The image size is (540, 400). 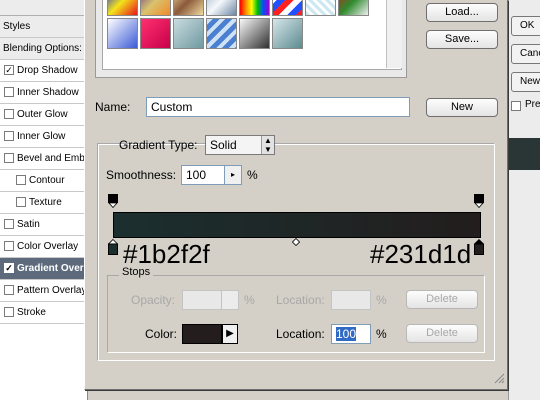 I want to click on opacity-slider-button, so click(x=230, y=300).